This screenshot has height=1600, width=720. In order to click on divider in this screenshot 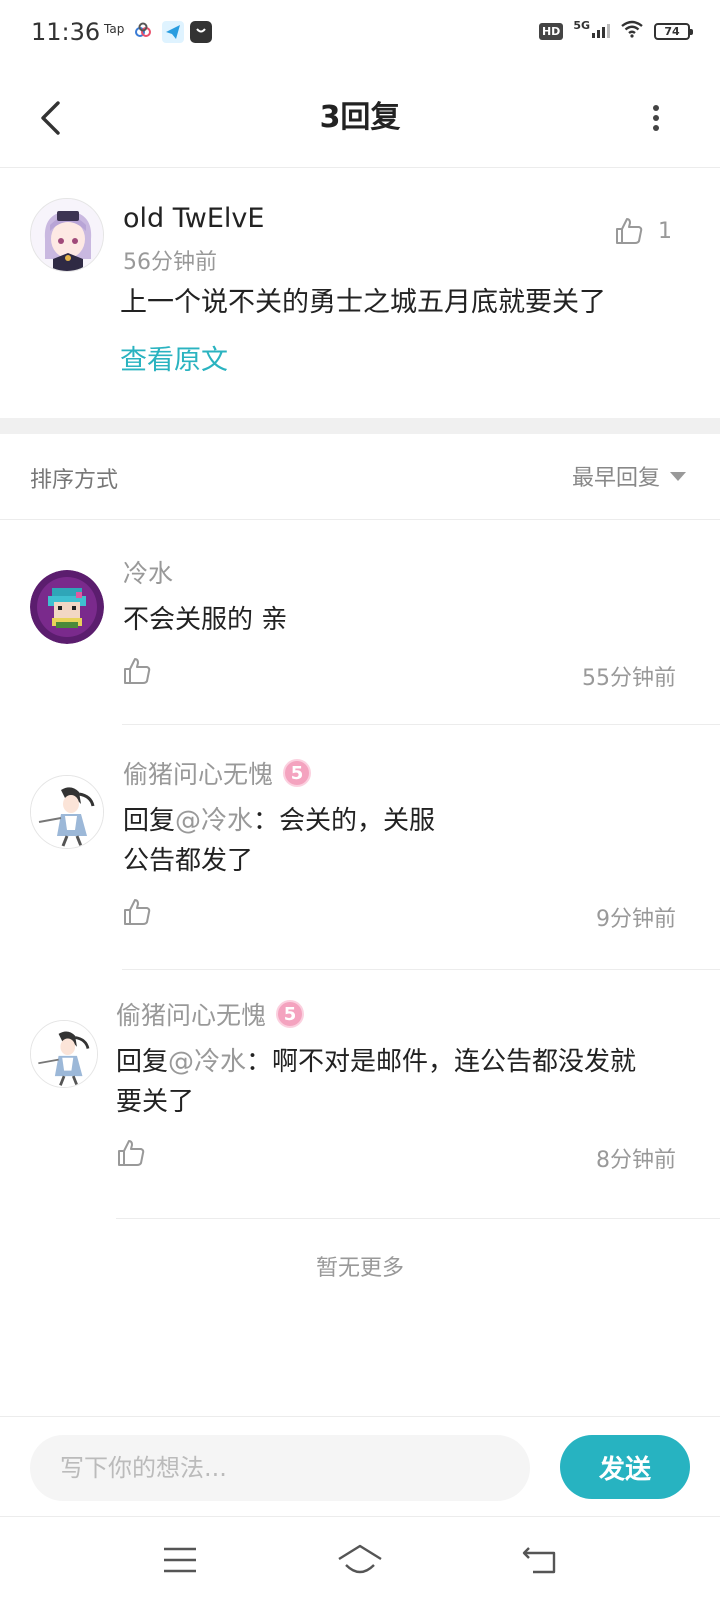, I will do `click(418, 1218)`.